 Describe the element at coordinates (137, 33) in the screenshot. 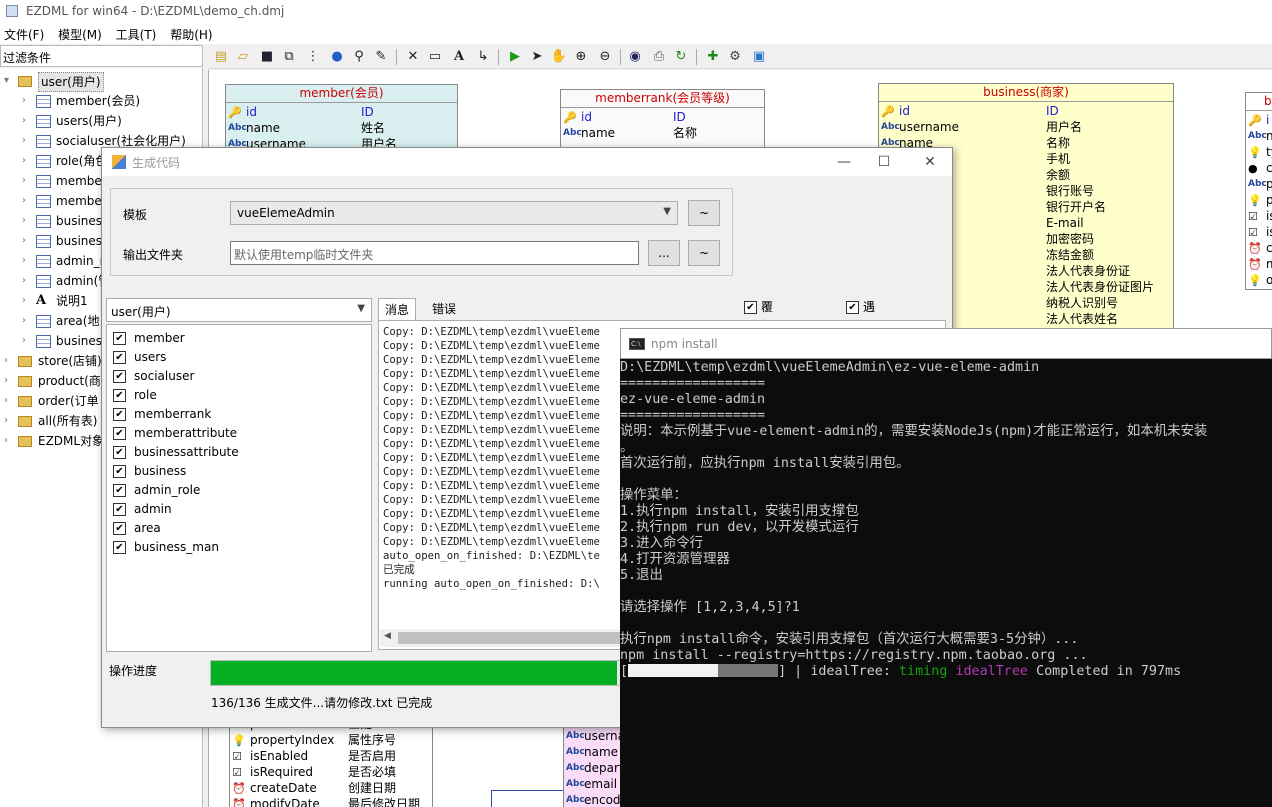

I see `menu-tools: 工具(T)` at that location.